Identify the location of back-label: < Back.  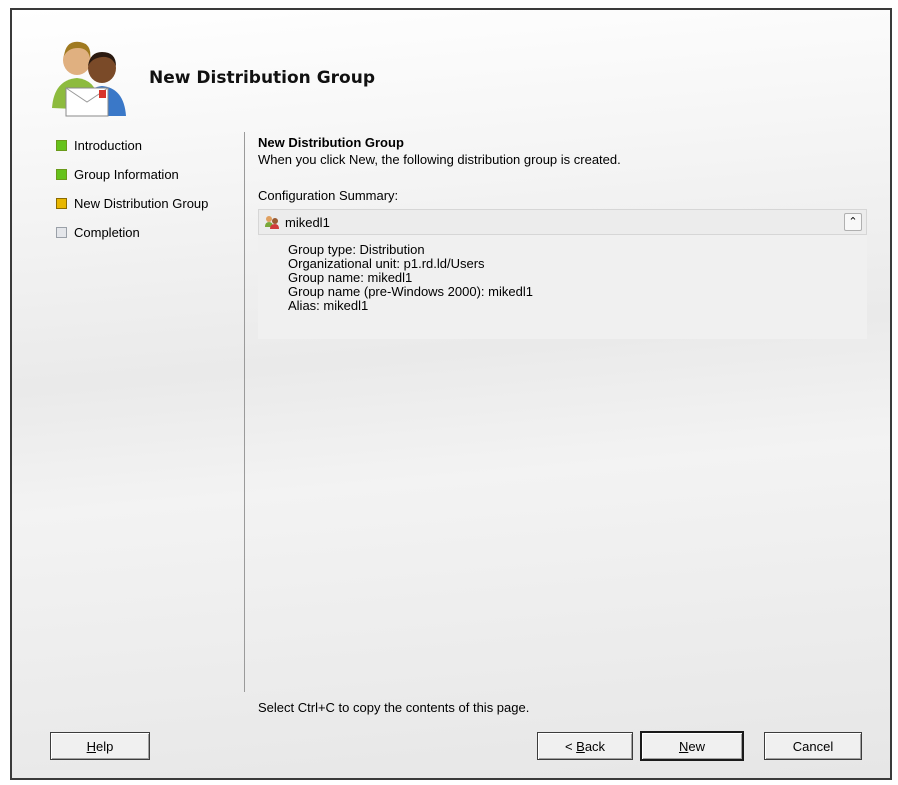
(585, 746).